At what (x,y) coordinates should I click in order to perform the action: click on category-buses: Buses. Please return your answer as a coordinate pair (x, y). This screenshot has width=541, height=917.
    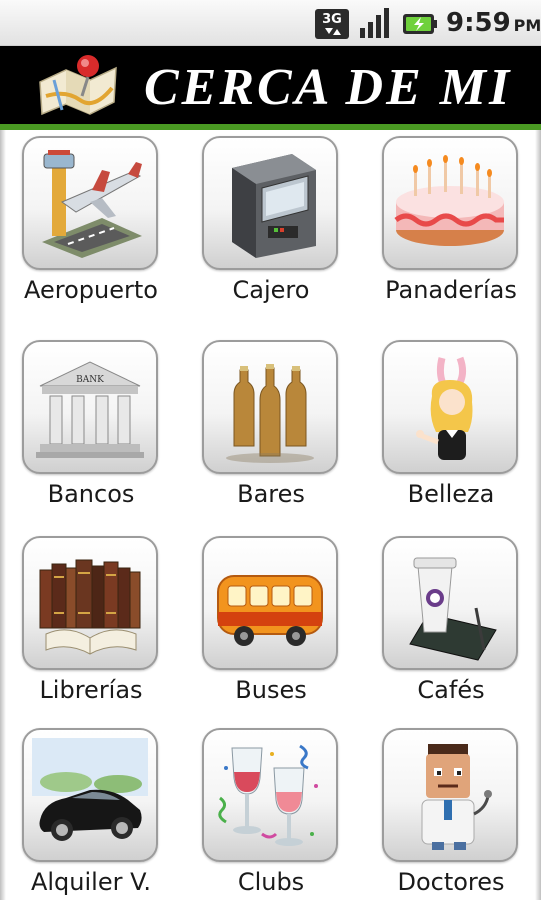
    Looking at the image, I should click on (271, 627).